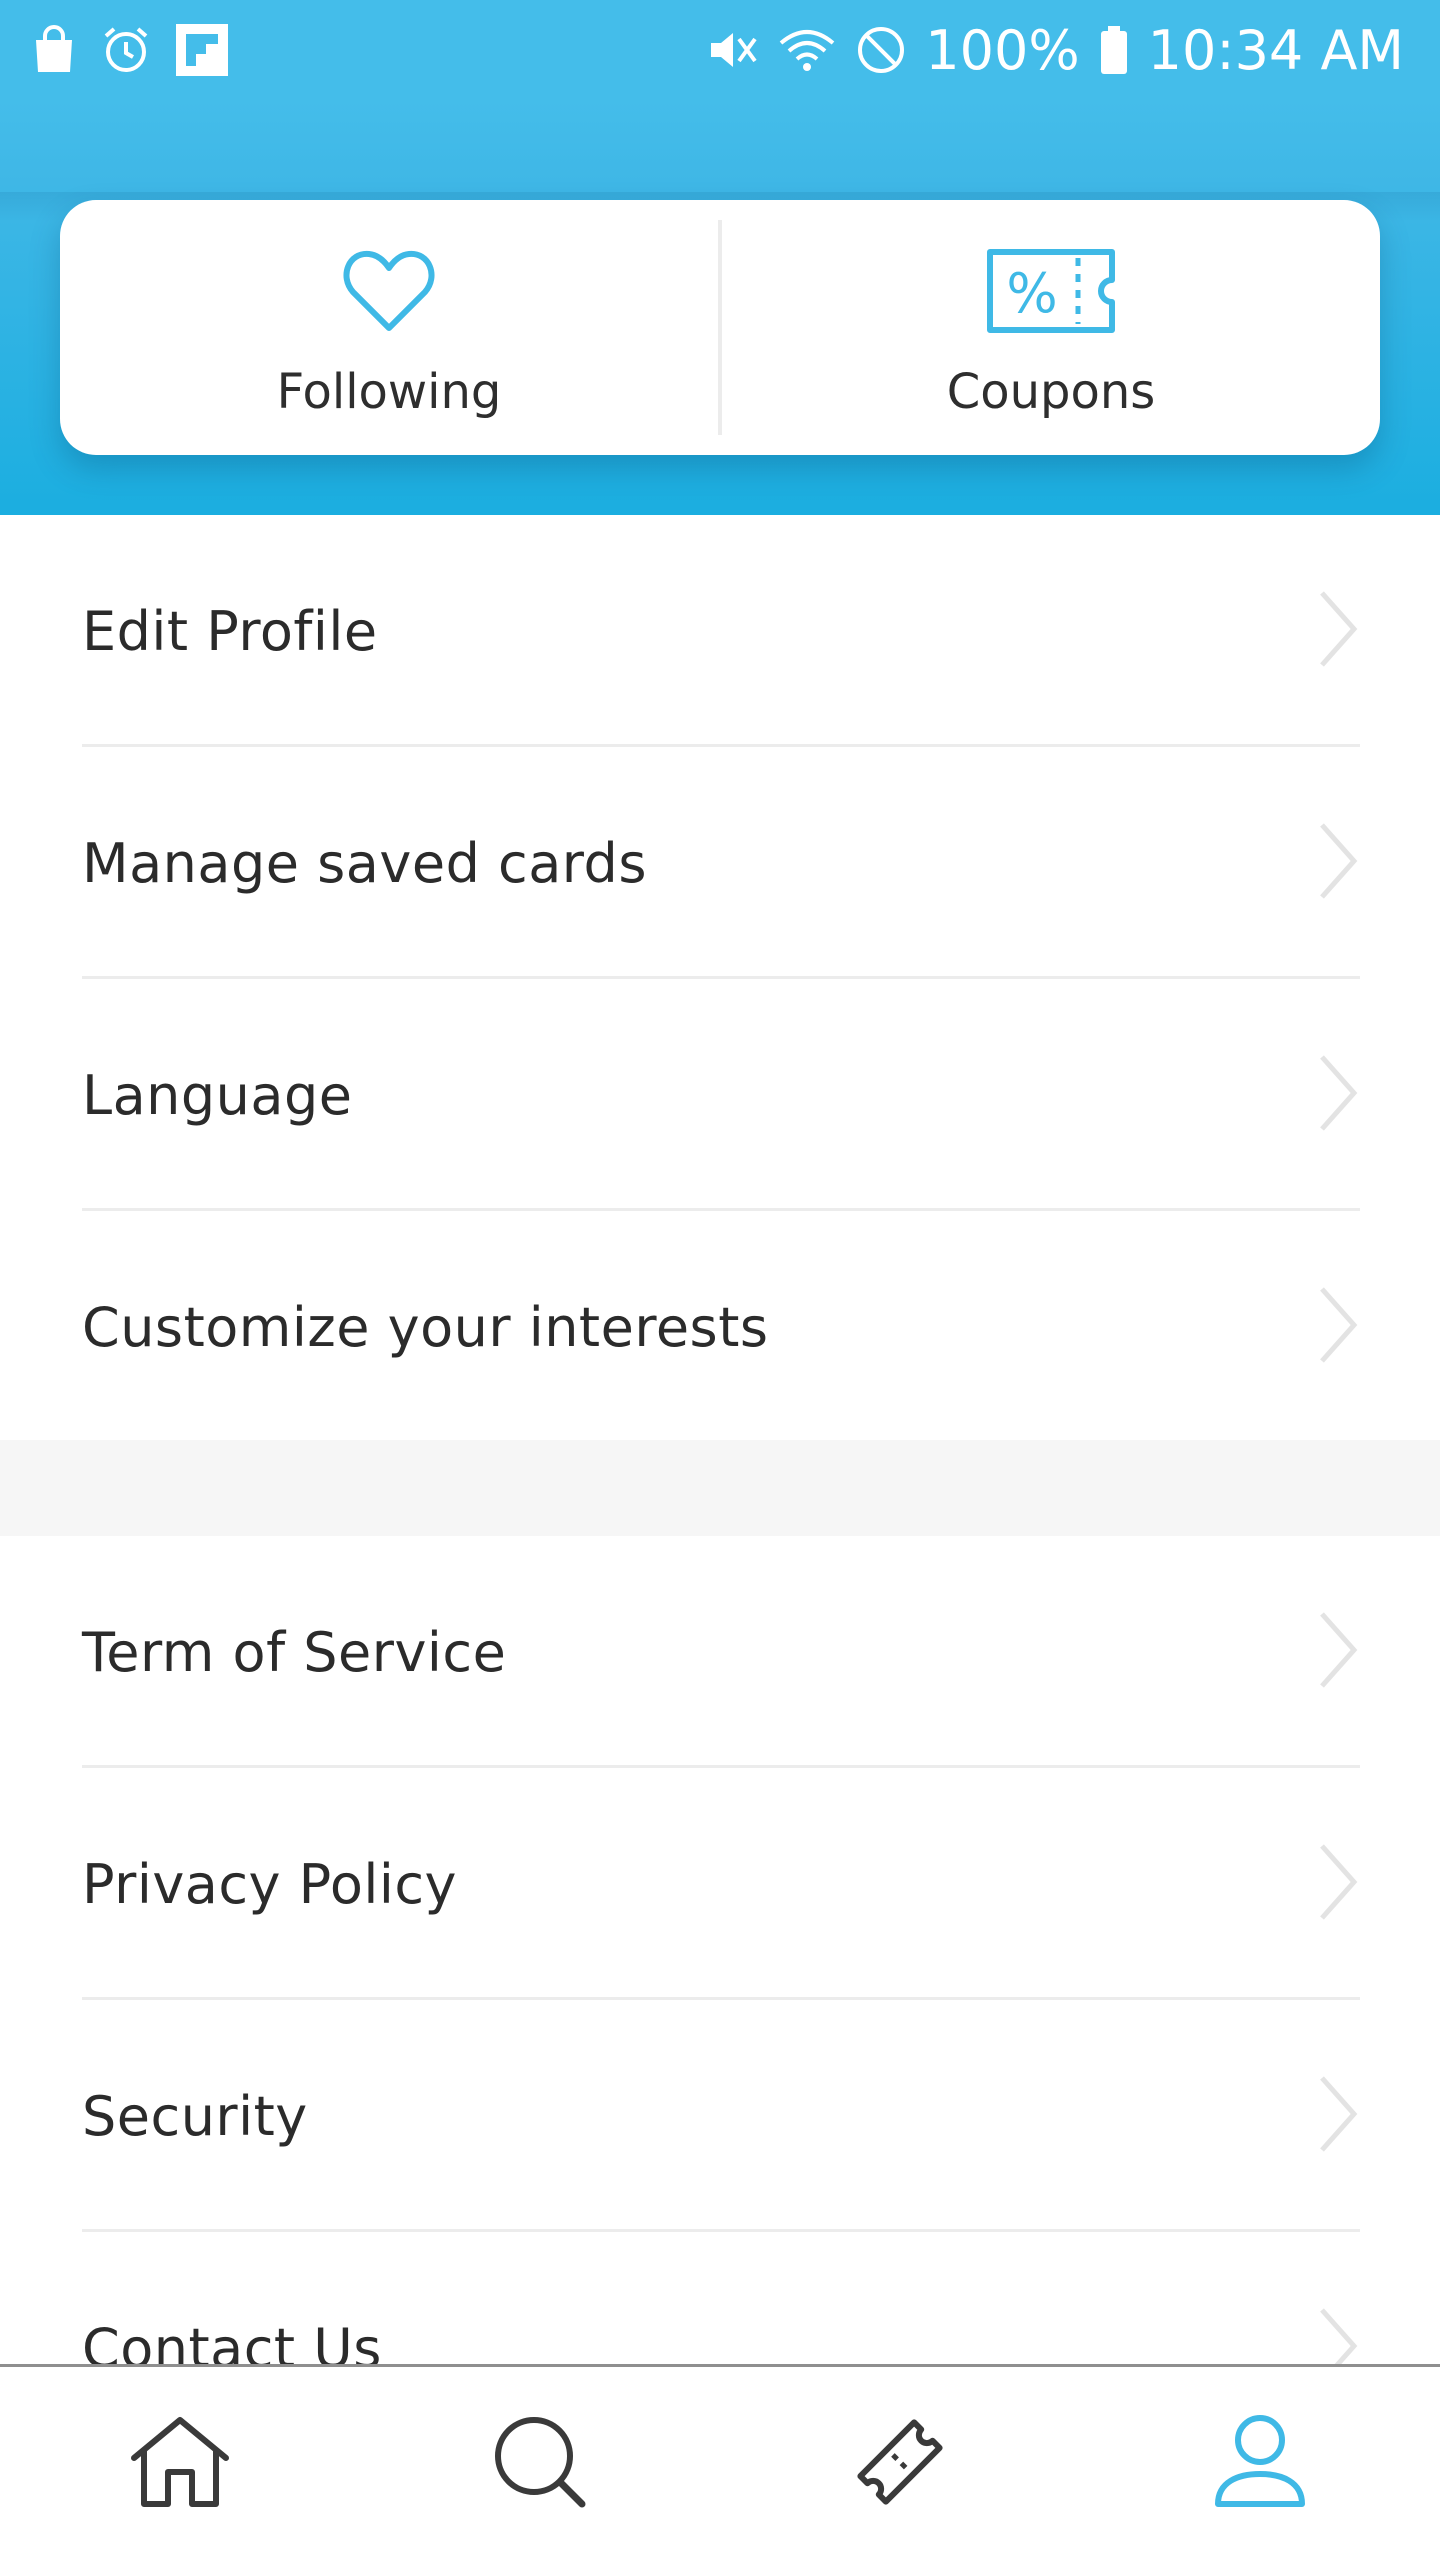 The image size is (1440, 2560). What do you see at coordinates (720, 1488) in the screenshot?
I see `section-spacer` at bounding box center [720, 1488].